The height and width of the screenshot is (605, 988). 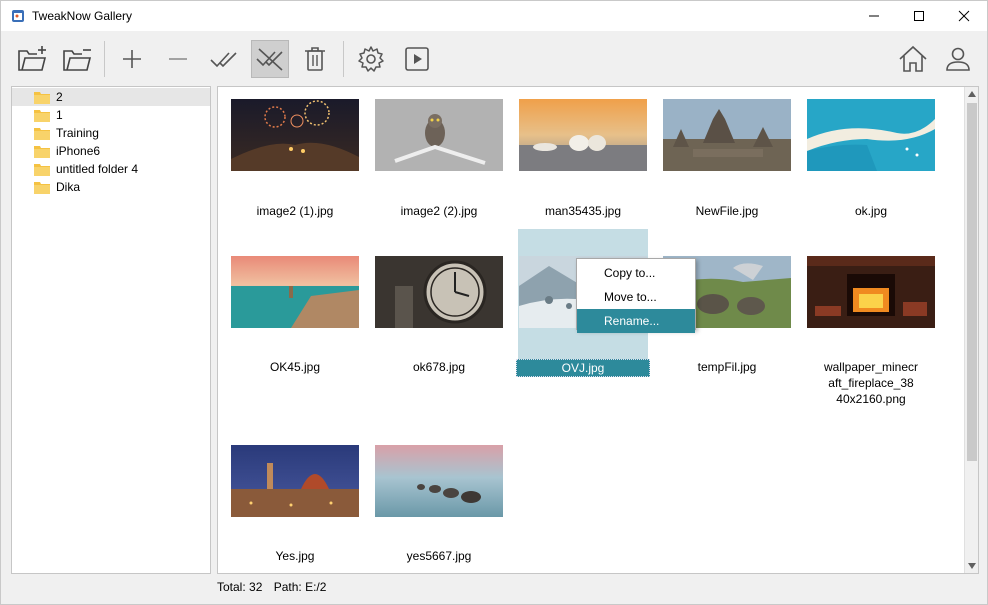 I want to click on thumbnail-fireworks, so click(x=295, y=135).